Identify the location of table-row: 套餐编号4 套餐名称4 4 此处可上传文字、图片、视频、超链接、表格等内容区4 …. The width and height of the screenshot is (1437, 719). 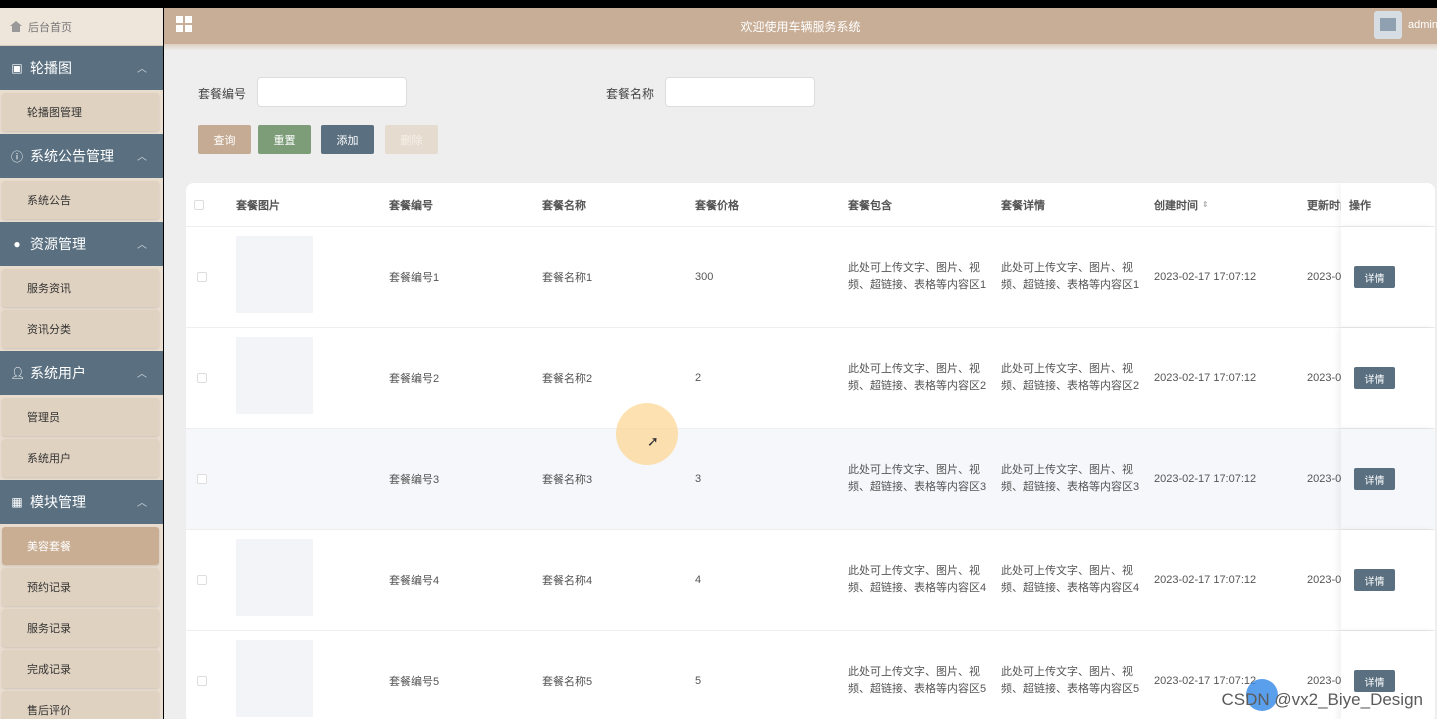
(810, 580).